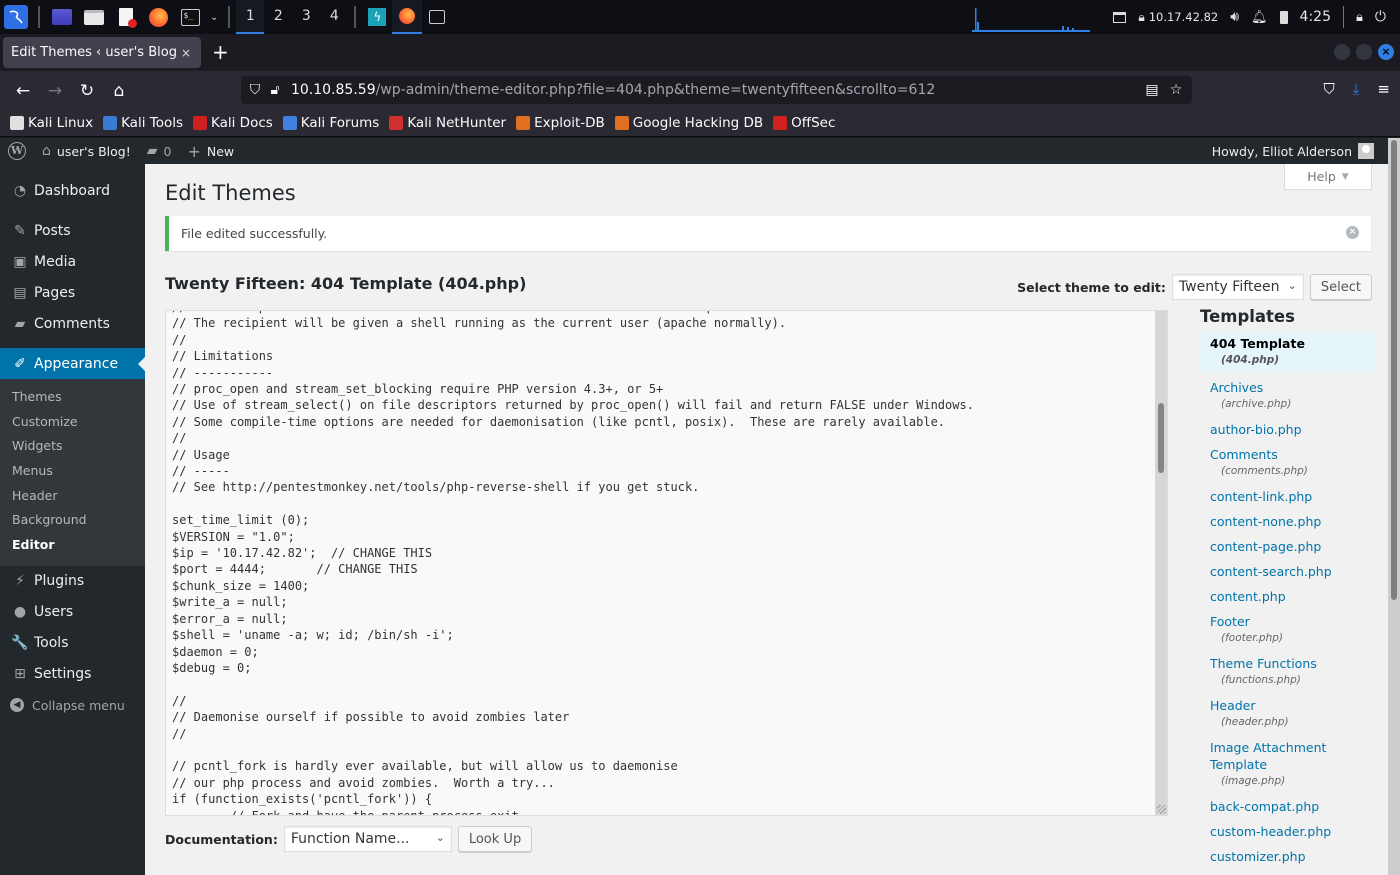  I want to click on bookmark-item: Kali Linux, so click(51, 123).